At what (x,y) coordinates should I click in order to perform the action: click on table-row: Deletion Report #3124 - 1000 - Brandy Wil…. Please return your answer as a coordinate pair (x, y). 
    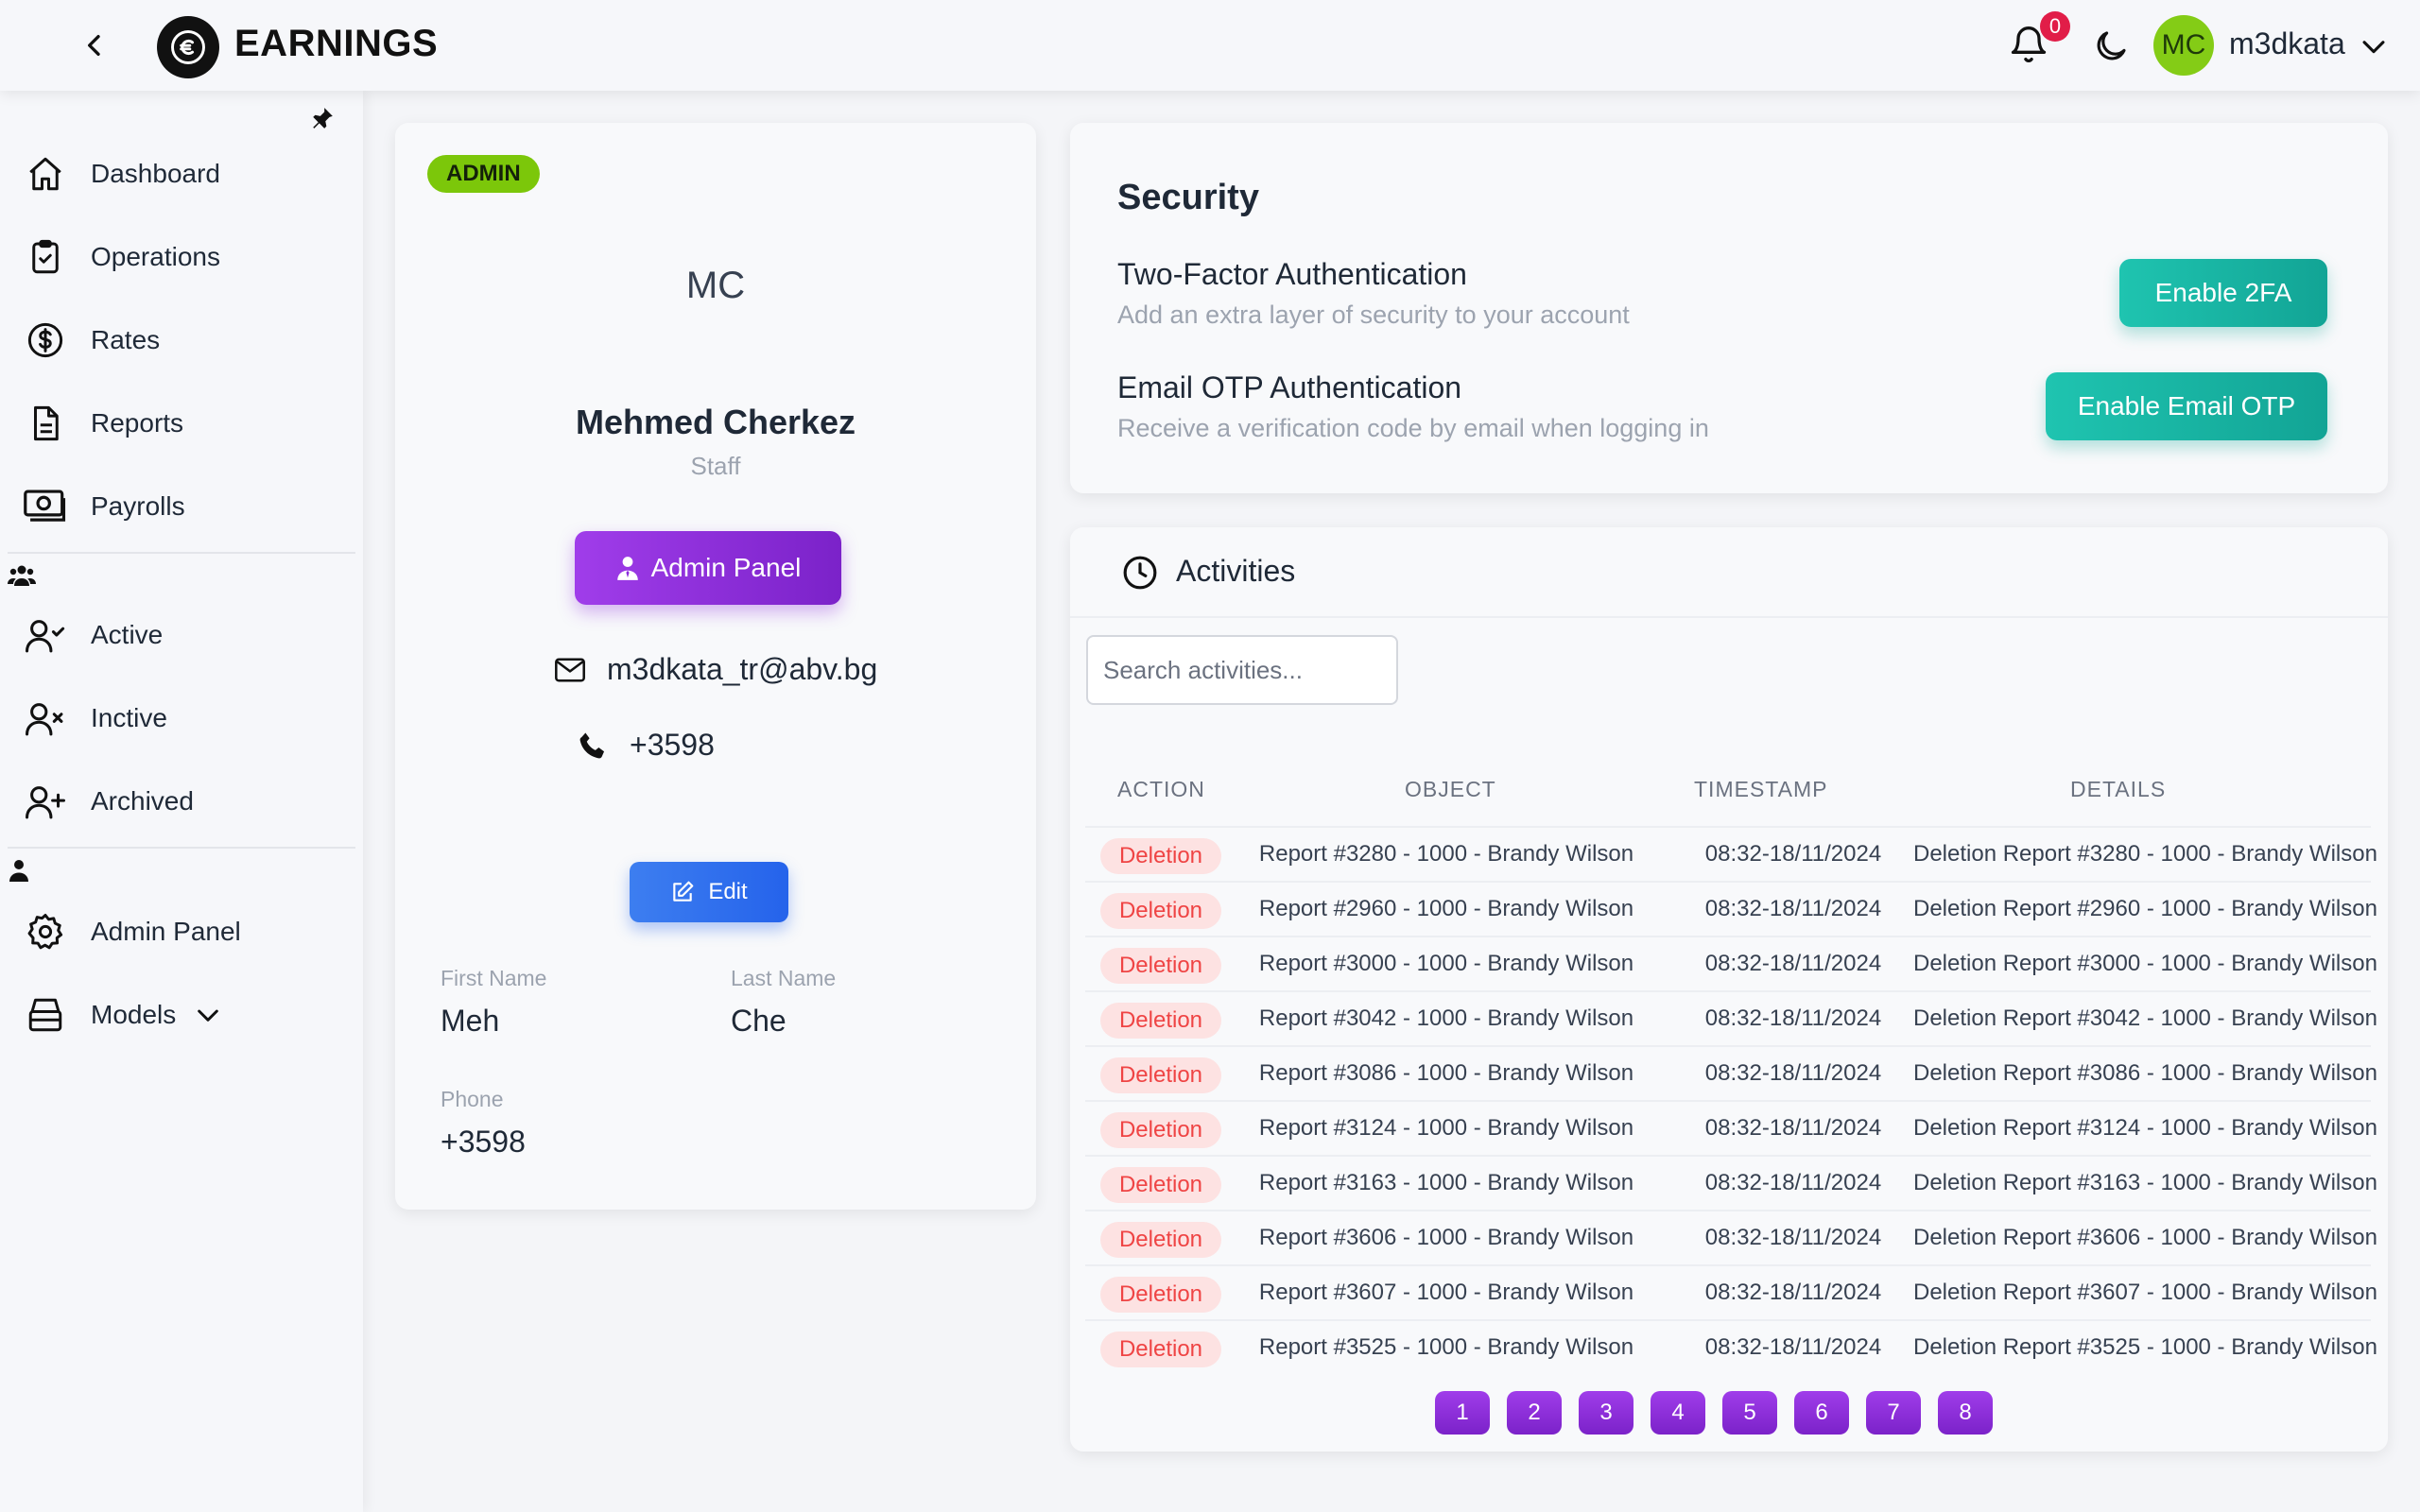
    Looking at the image, I should click on (1731, 1127).